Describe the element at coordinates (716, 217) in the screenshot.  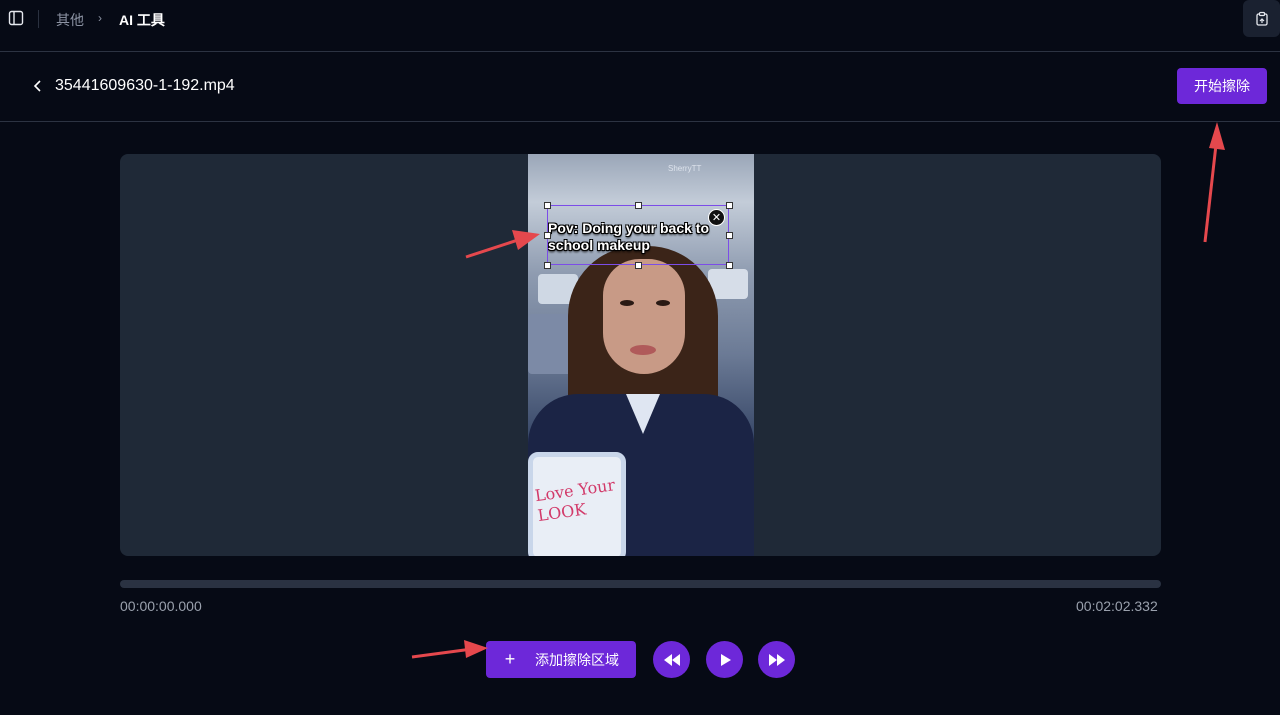
I see `remove-region-icon: ✕` at that location.